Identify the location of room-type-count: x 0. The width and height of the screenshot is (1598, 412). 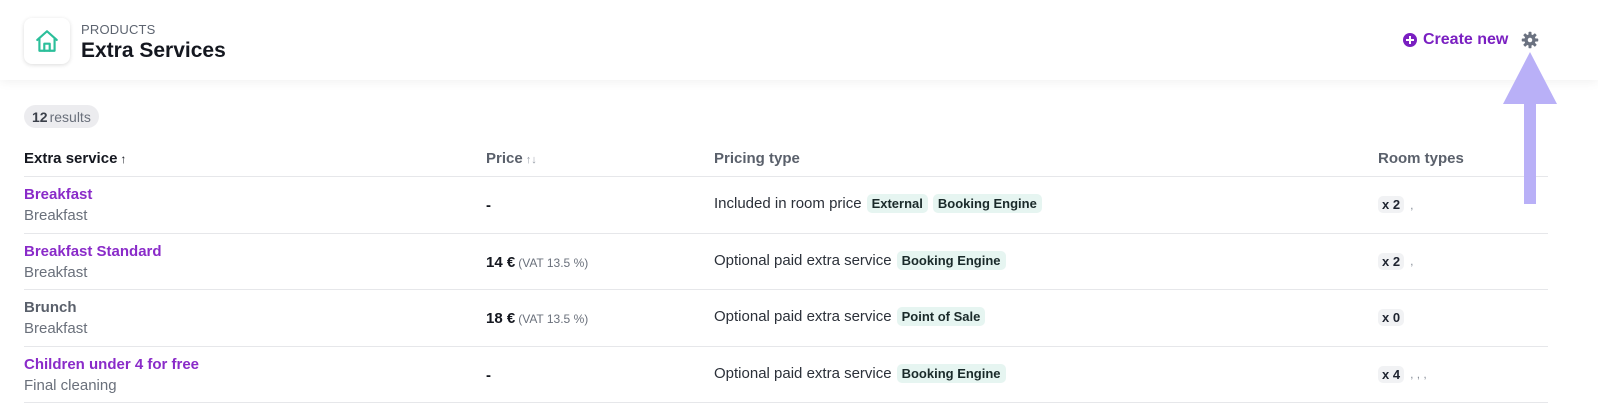
(1391, 317).